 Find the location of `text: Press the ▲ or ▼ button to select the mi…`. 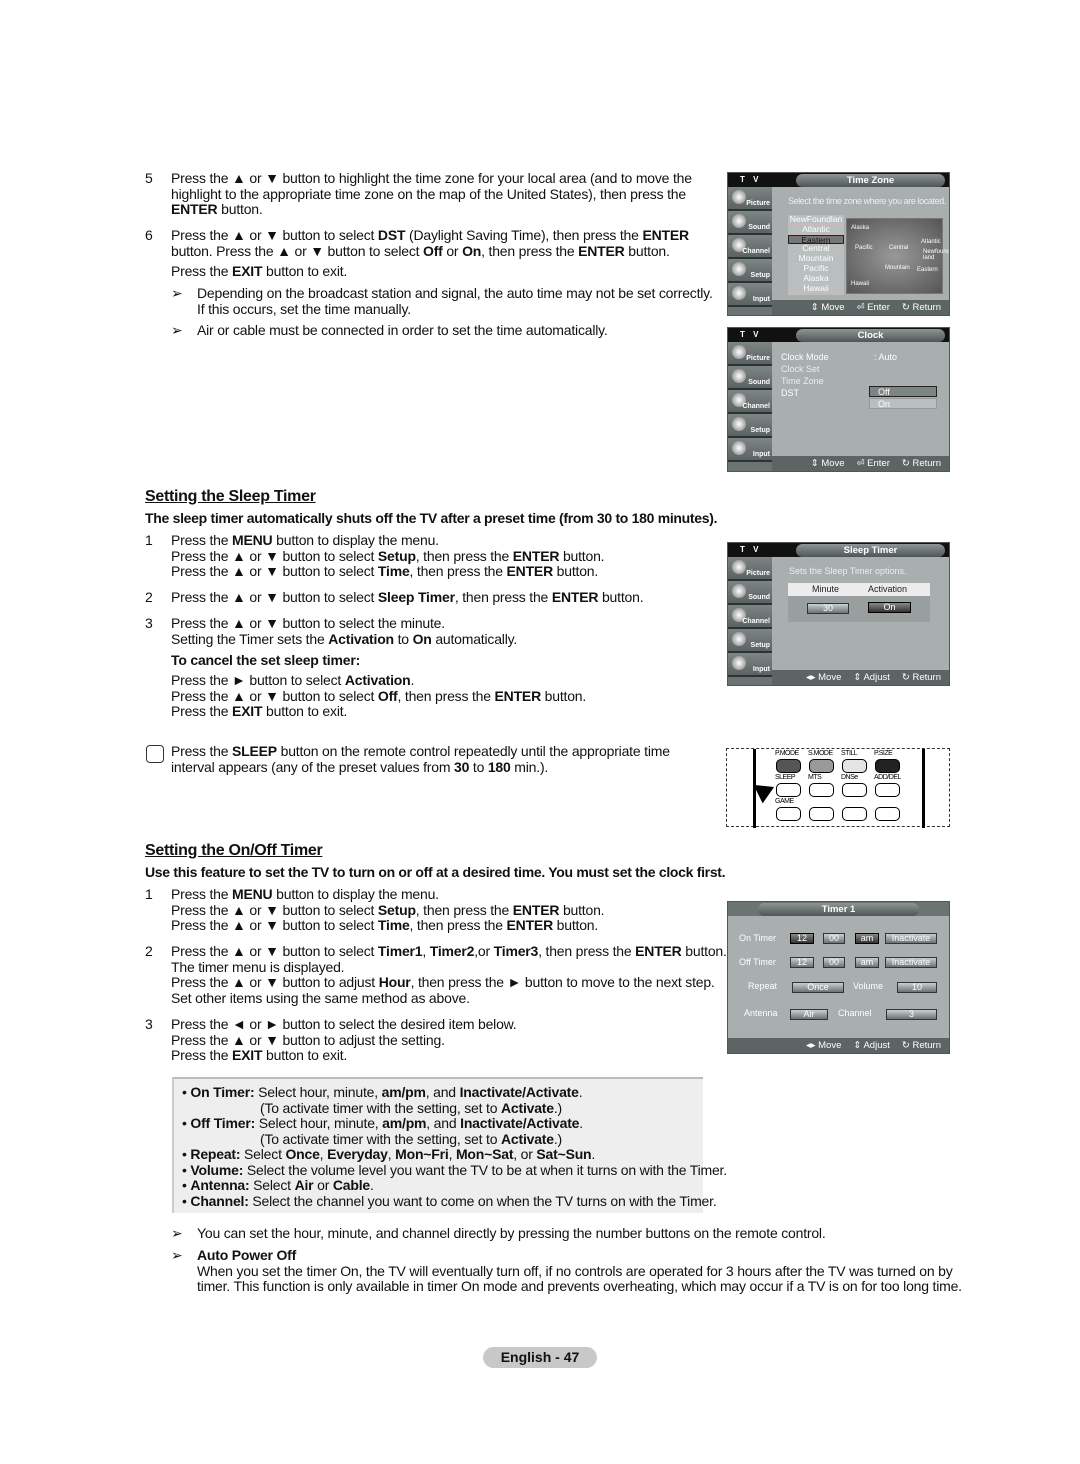

text: Press the ▲ or ▼ button to select the mi… is located at coordinates (308, 623).